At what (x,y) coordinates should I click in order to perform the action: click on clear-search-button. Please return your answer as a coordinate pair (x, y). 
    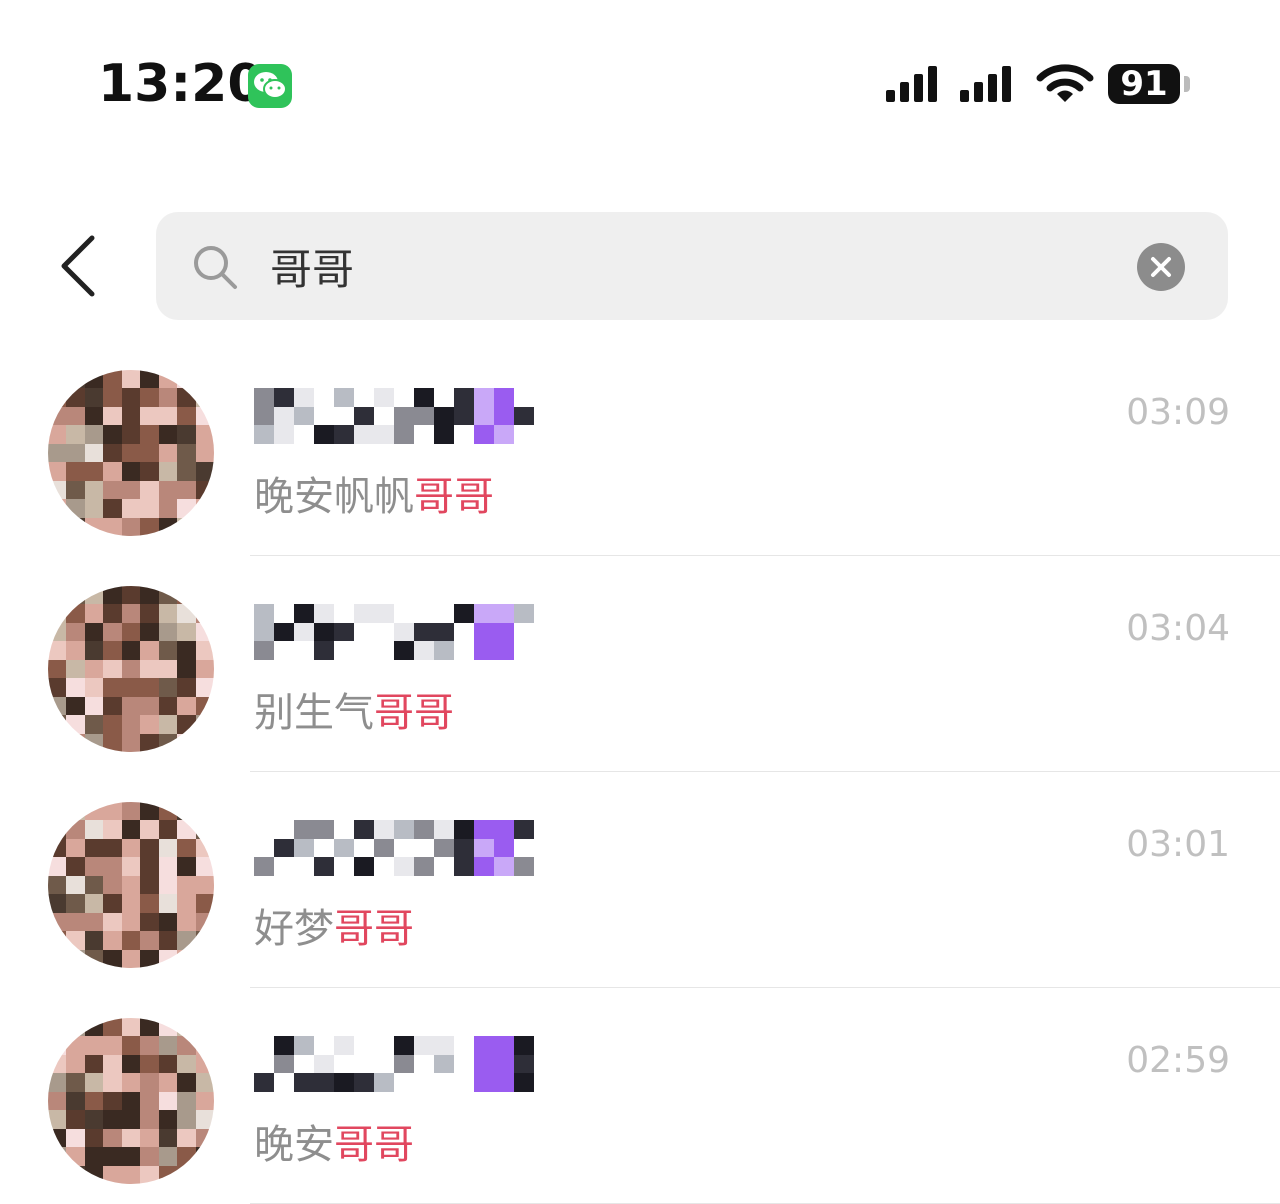
    Looking at the image, I should click on (1161, 267).